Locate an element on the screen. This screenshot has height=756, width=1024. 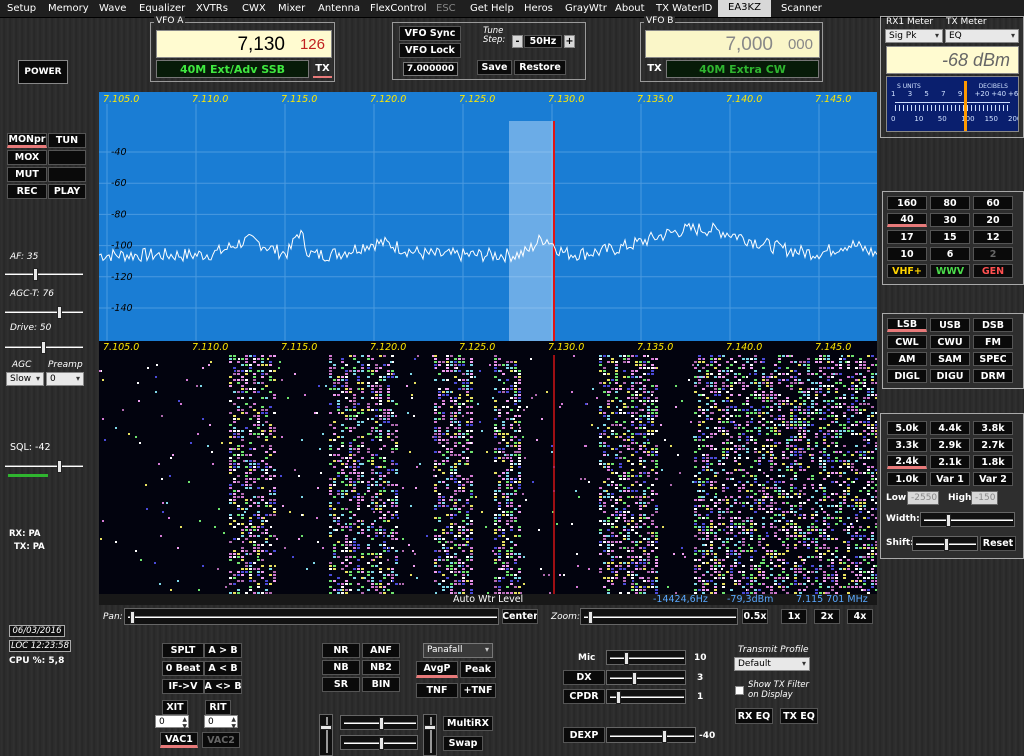
mode-button-spec: SPEC is located at coordinates (993, 359).